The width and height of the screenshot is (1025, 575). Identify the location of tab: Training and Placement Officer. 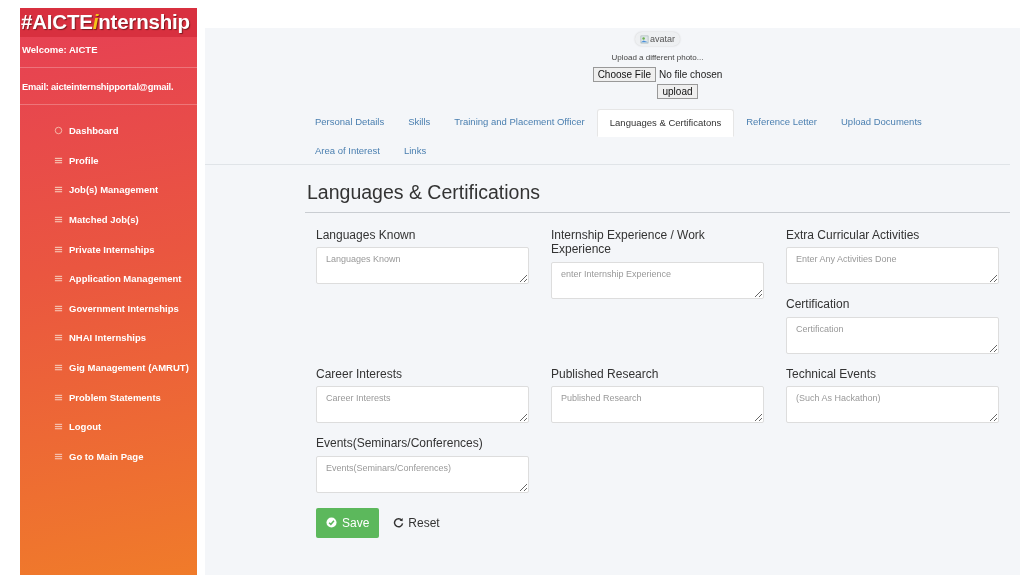
(519, 123).